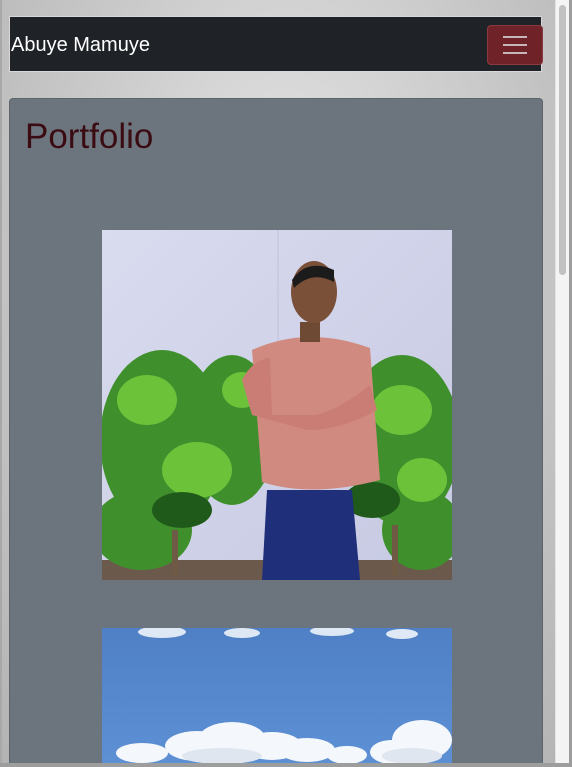 This screenshot has height=767, width=572. Describe the element at coordinates (562, 140) in the screenshot. I see `scrollbar-thumb` at that location.